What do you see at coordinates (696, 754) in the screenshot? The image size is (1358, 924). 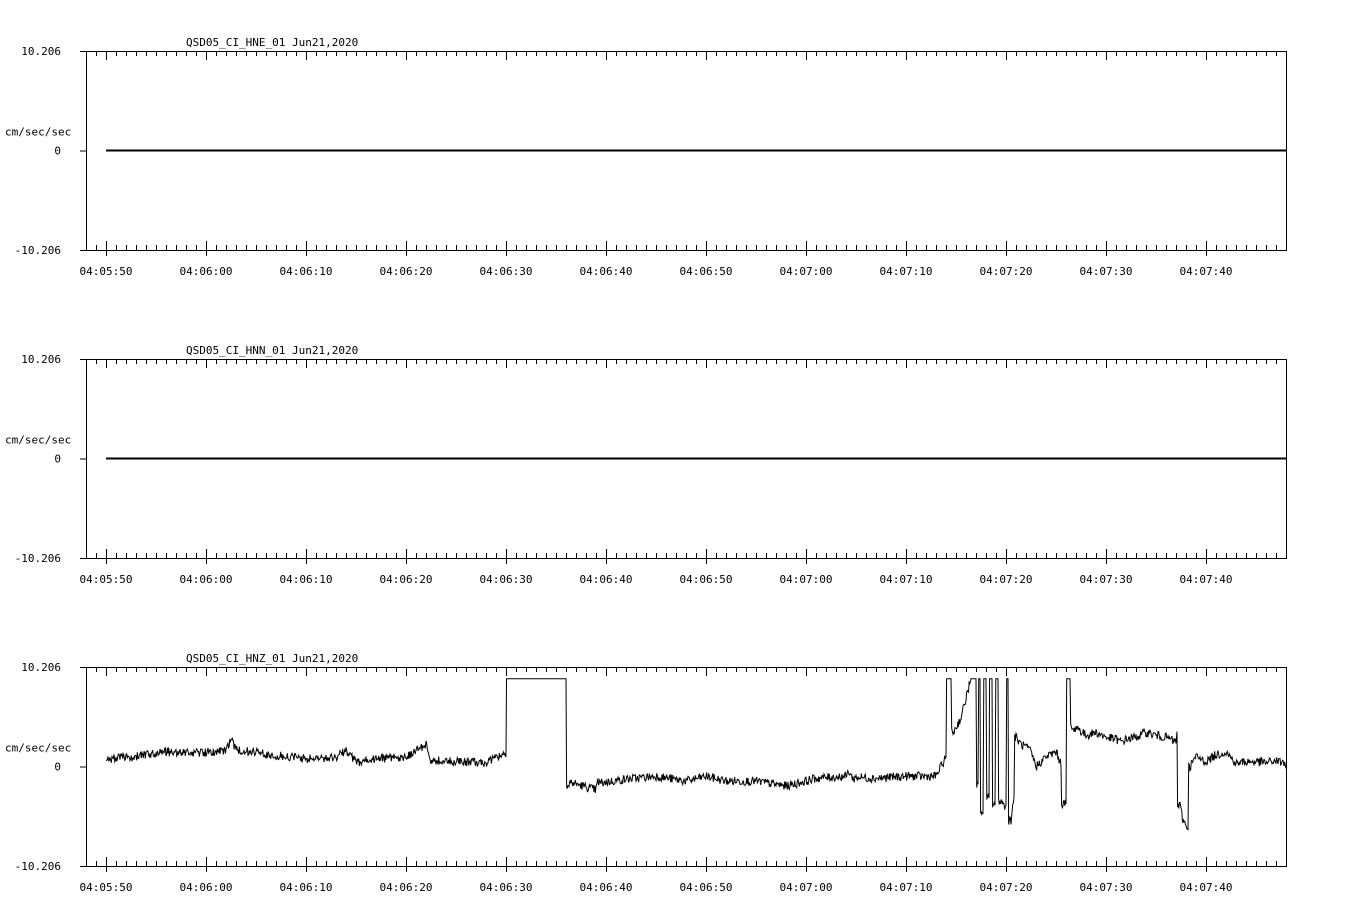 I see `waveform-trace` at bounding box center [696, 754].